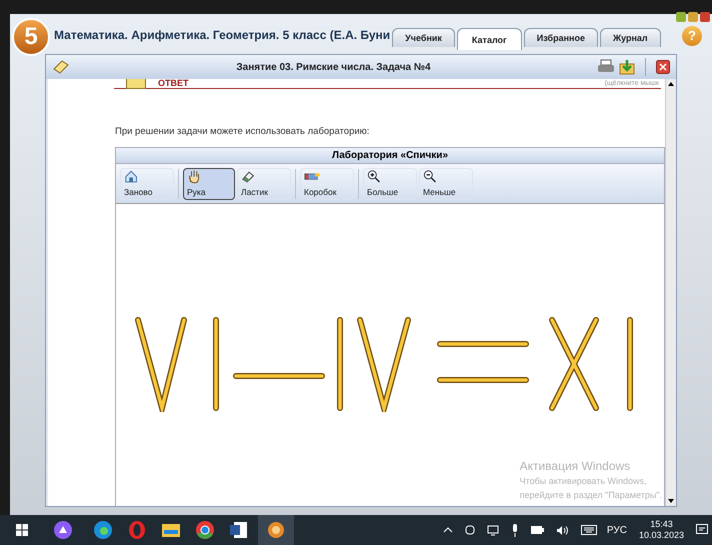 This screenshot has width=712, height=545. Describe the element at coordinates (136, 84) in the screenshot. I see `bookmark-icon` at that location.